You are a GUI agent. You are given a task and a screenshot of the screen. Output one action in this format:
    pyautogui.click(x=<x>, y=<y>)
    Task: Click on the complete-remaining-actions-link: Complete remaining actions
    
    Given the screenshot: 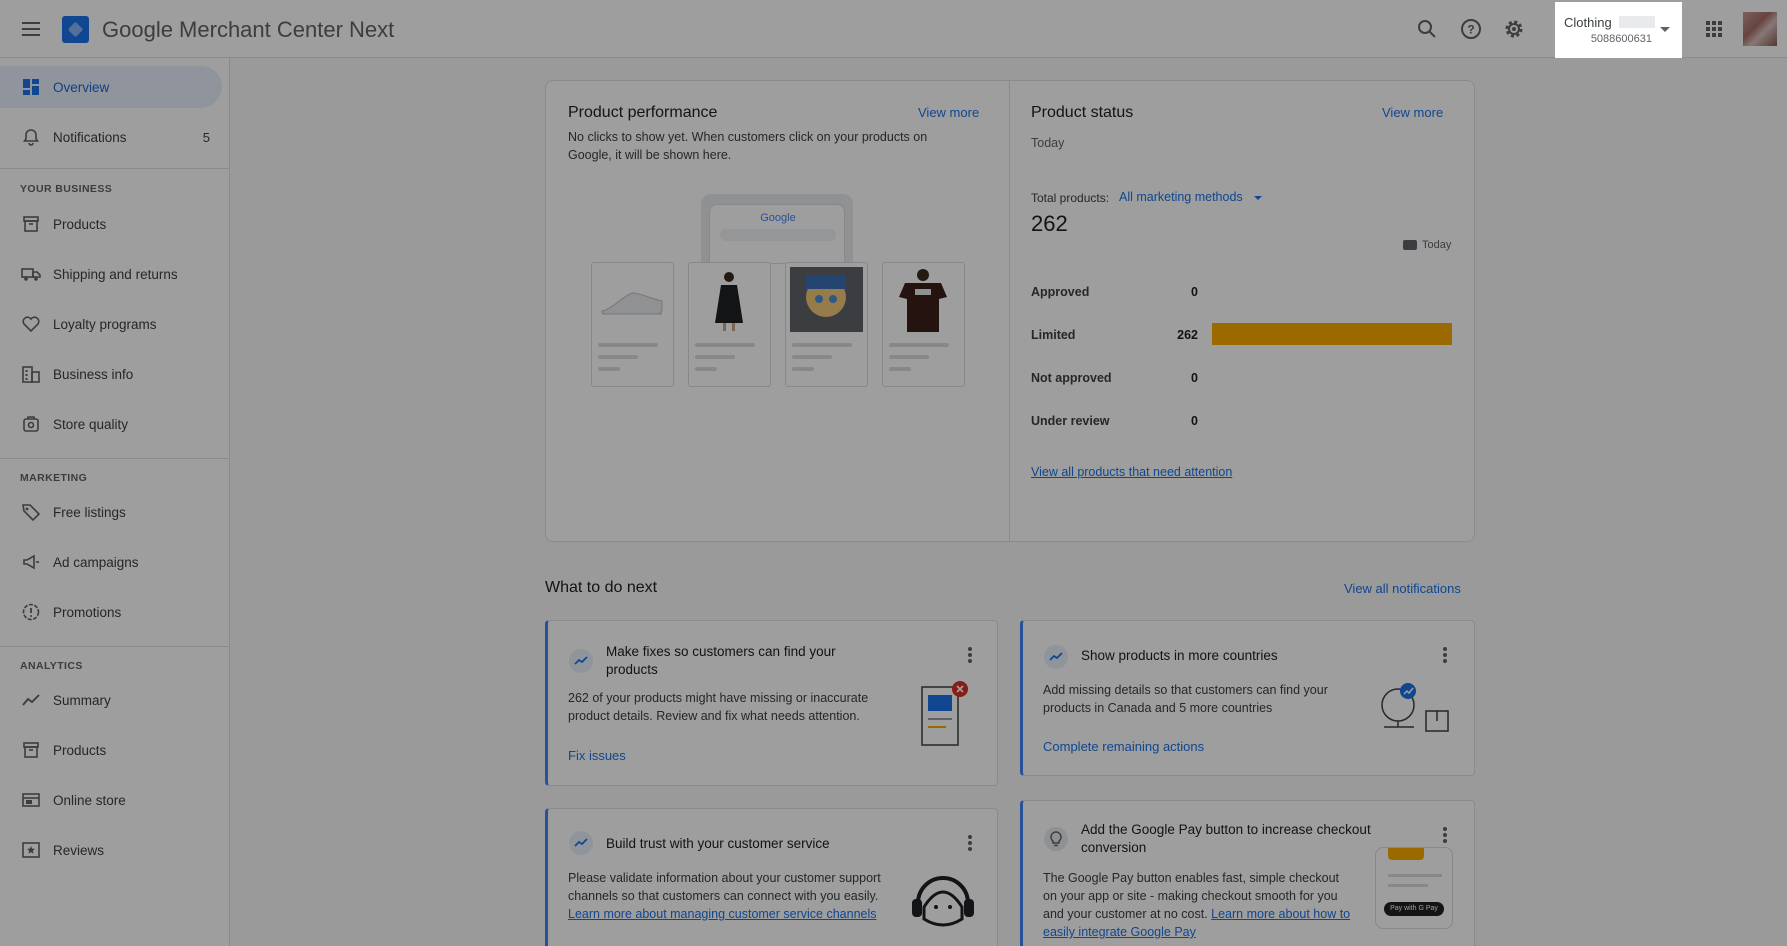 What is the action you would take?
    pyautogui.click(x=1123, y=746)
    